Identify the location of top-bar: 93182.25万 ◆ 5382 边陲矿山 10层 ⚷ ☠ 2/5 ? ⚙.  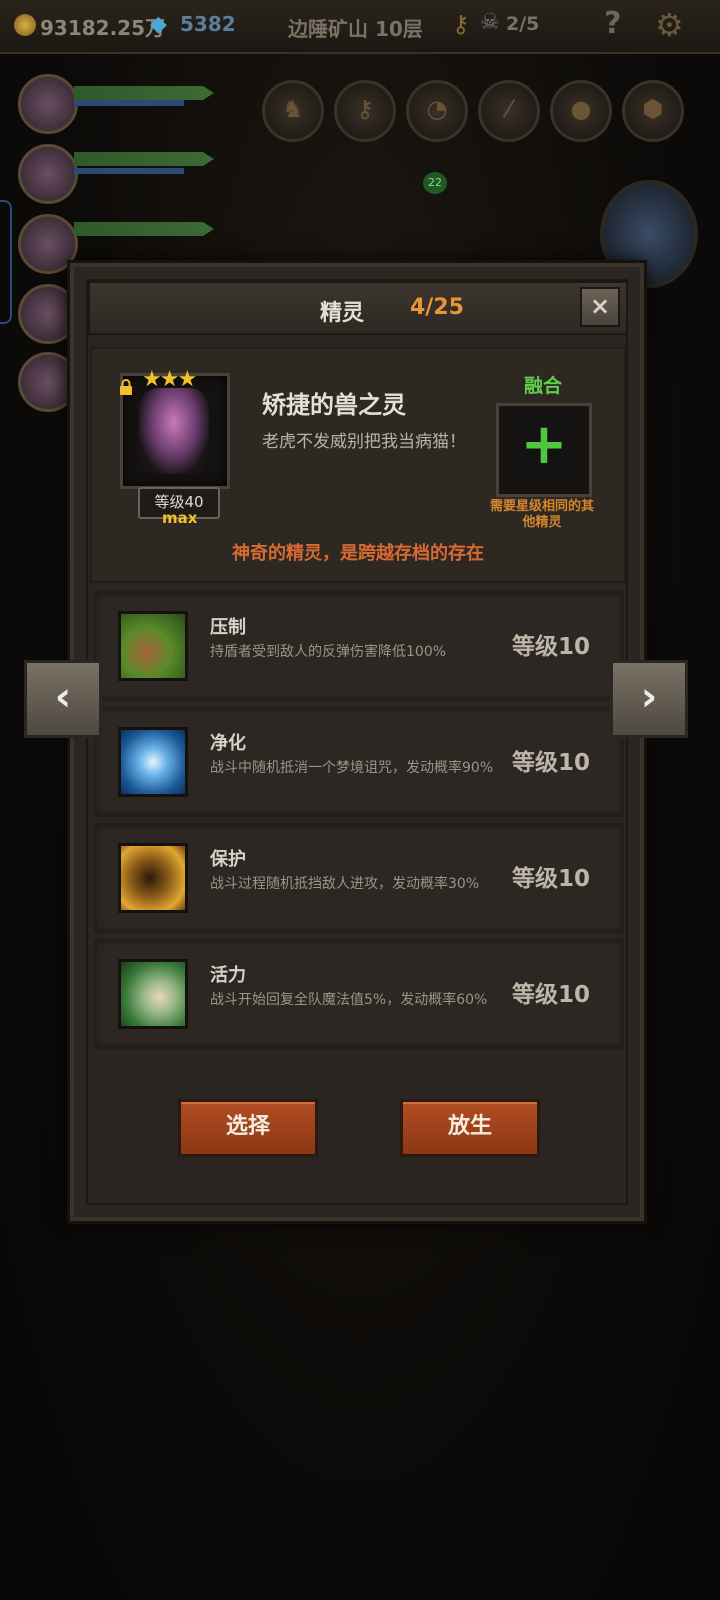
(360, 27).